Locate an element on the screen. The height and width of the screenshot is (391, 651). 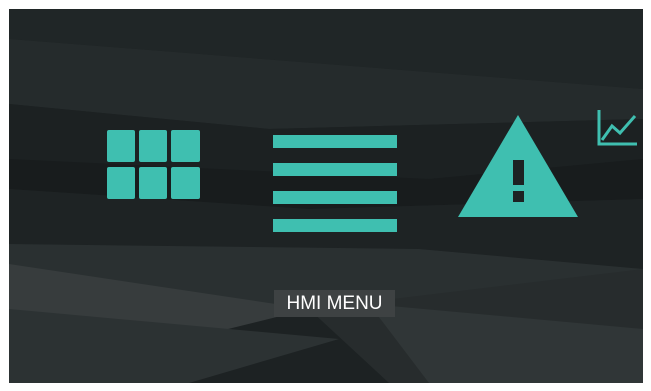
warning-triangle-icon is located at coordinates (518, 166).